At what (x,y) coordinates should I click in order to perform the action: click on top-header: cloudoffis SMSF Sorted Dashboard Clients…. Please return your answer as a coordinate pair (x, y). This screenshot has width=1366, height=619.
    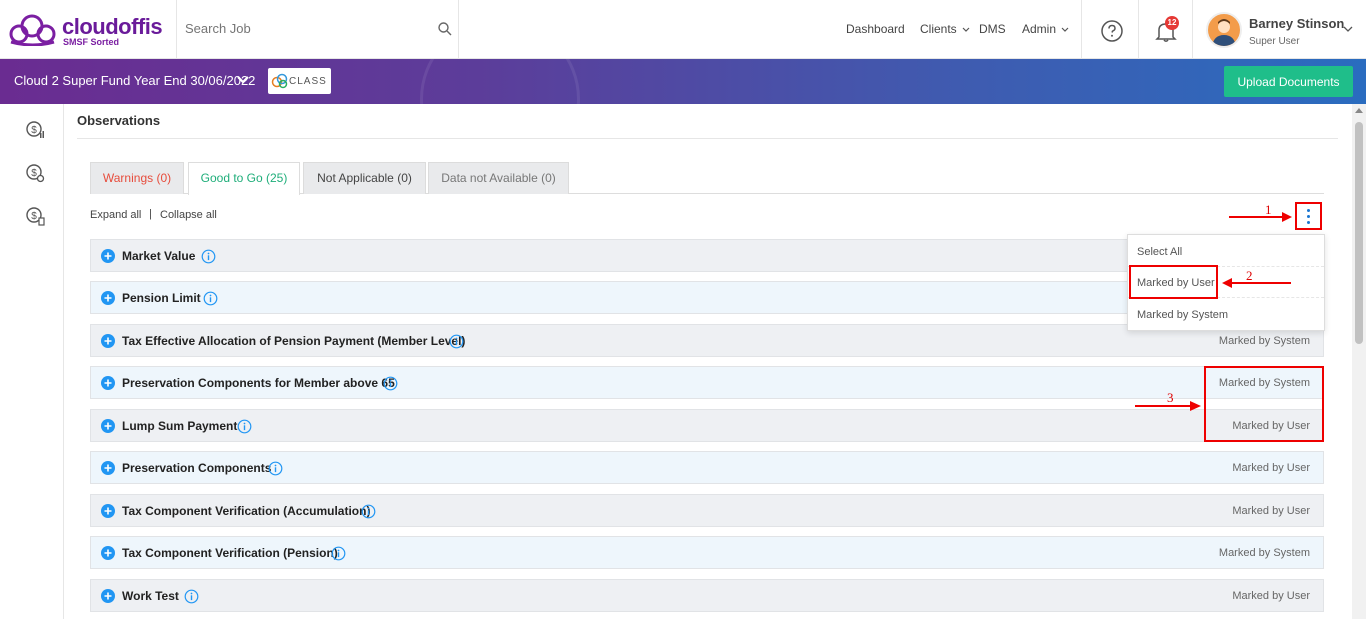
    Looking at the image, I should click on (683, 29).